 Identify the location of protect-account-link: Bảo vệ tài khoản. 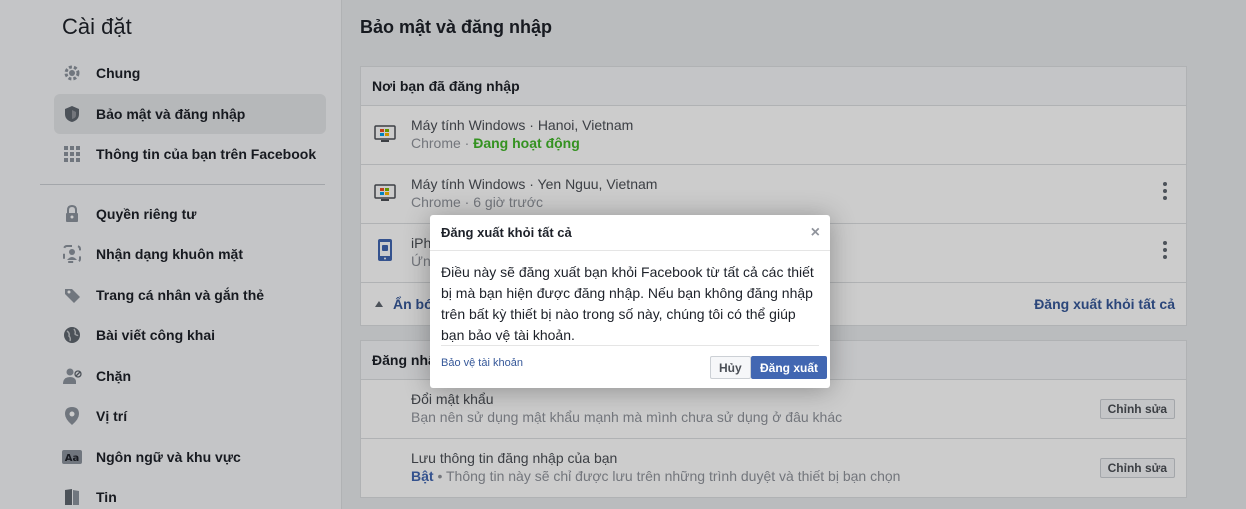
(482, 363).